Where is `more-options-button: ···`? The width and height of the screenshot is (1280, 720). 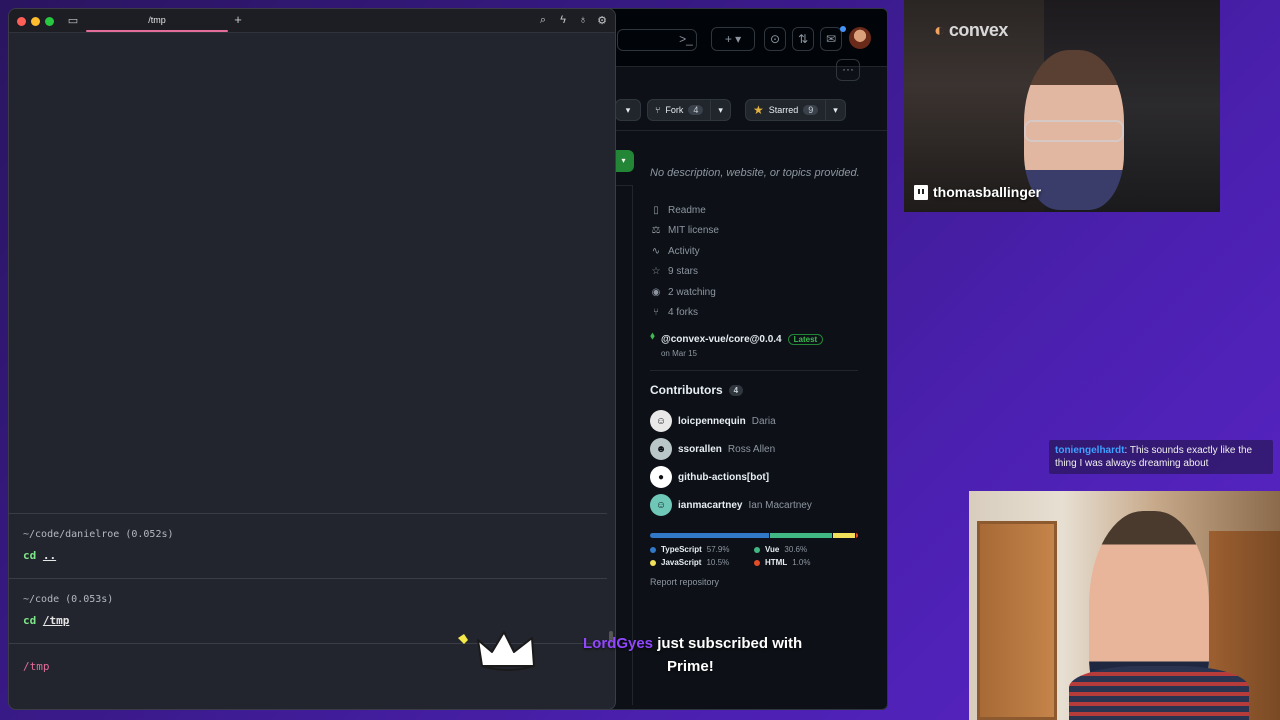
more-options-button: ··· is located at coordinates (848, 70).